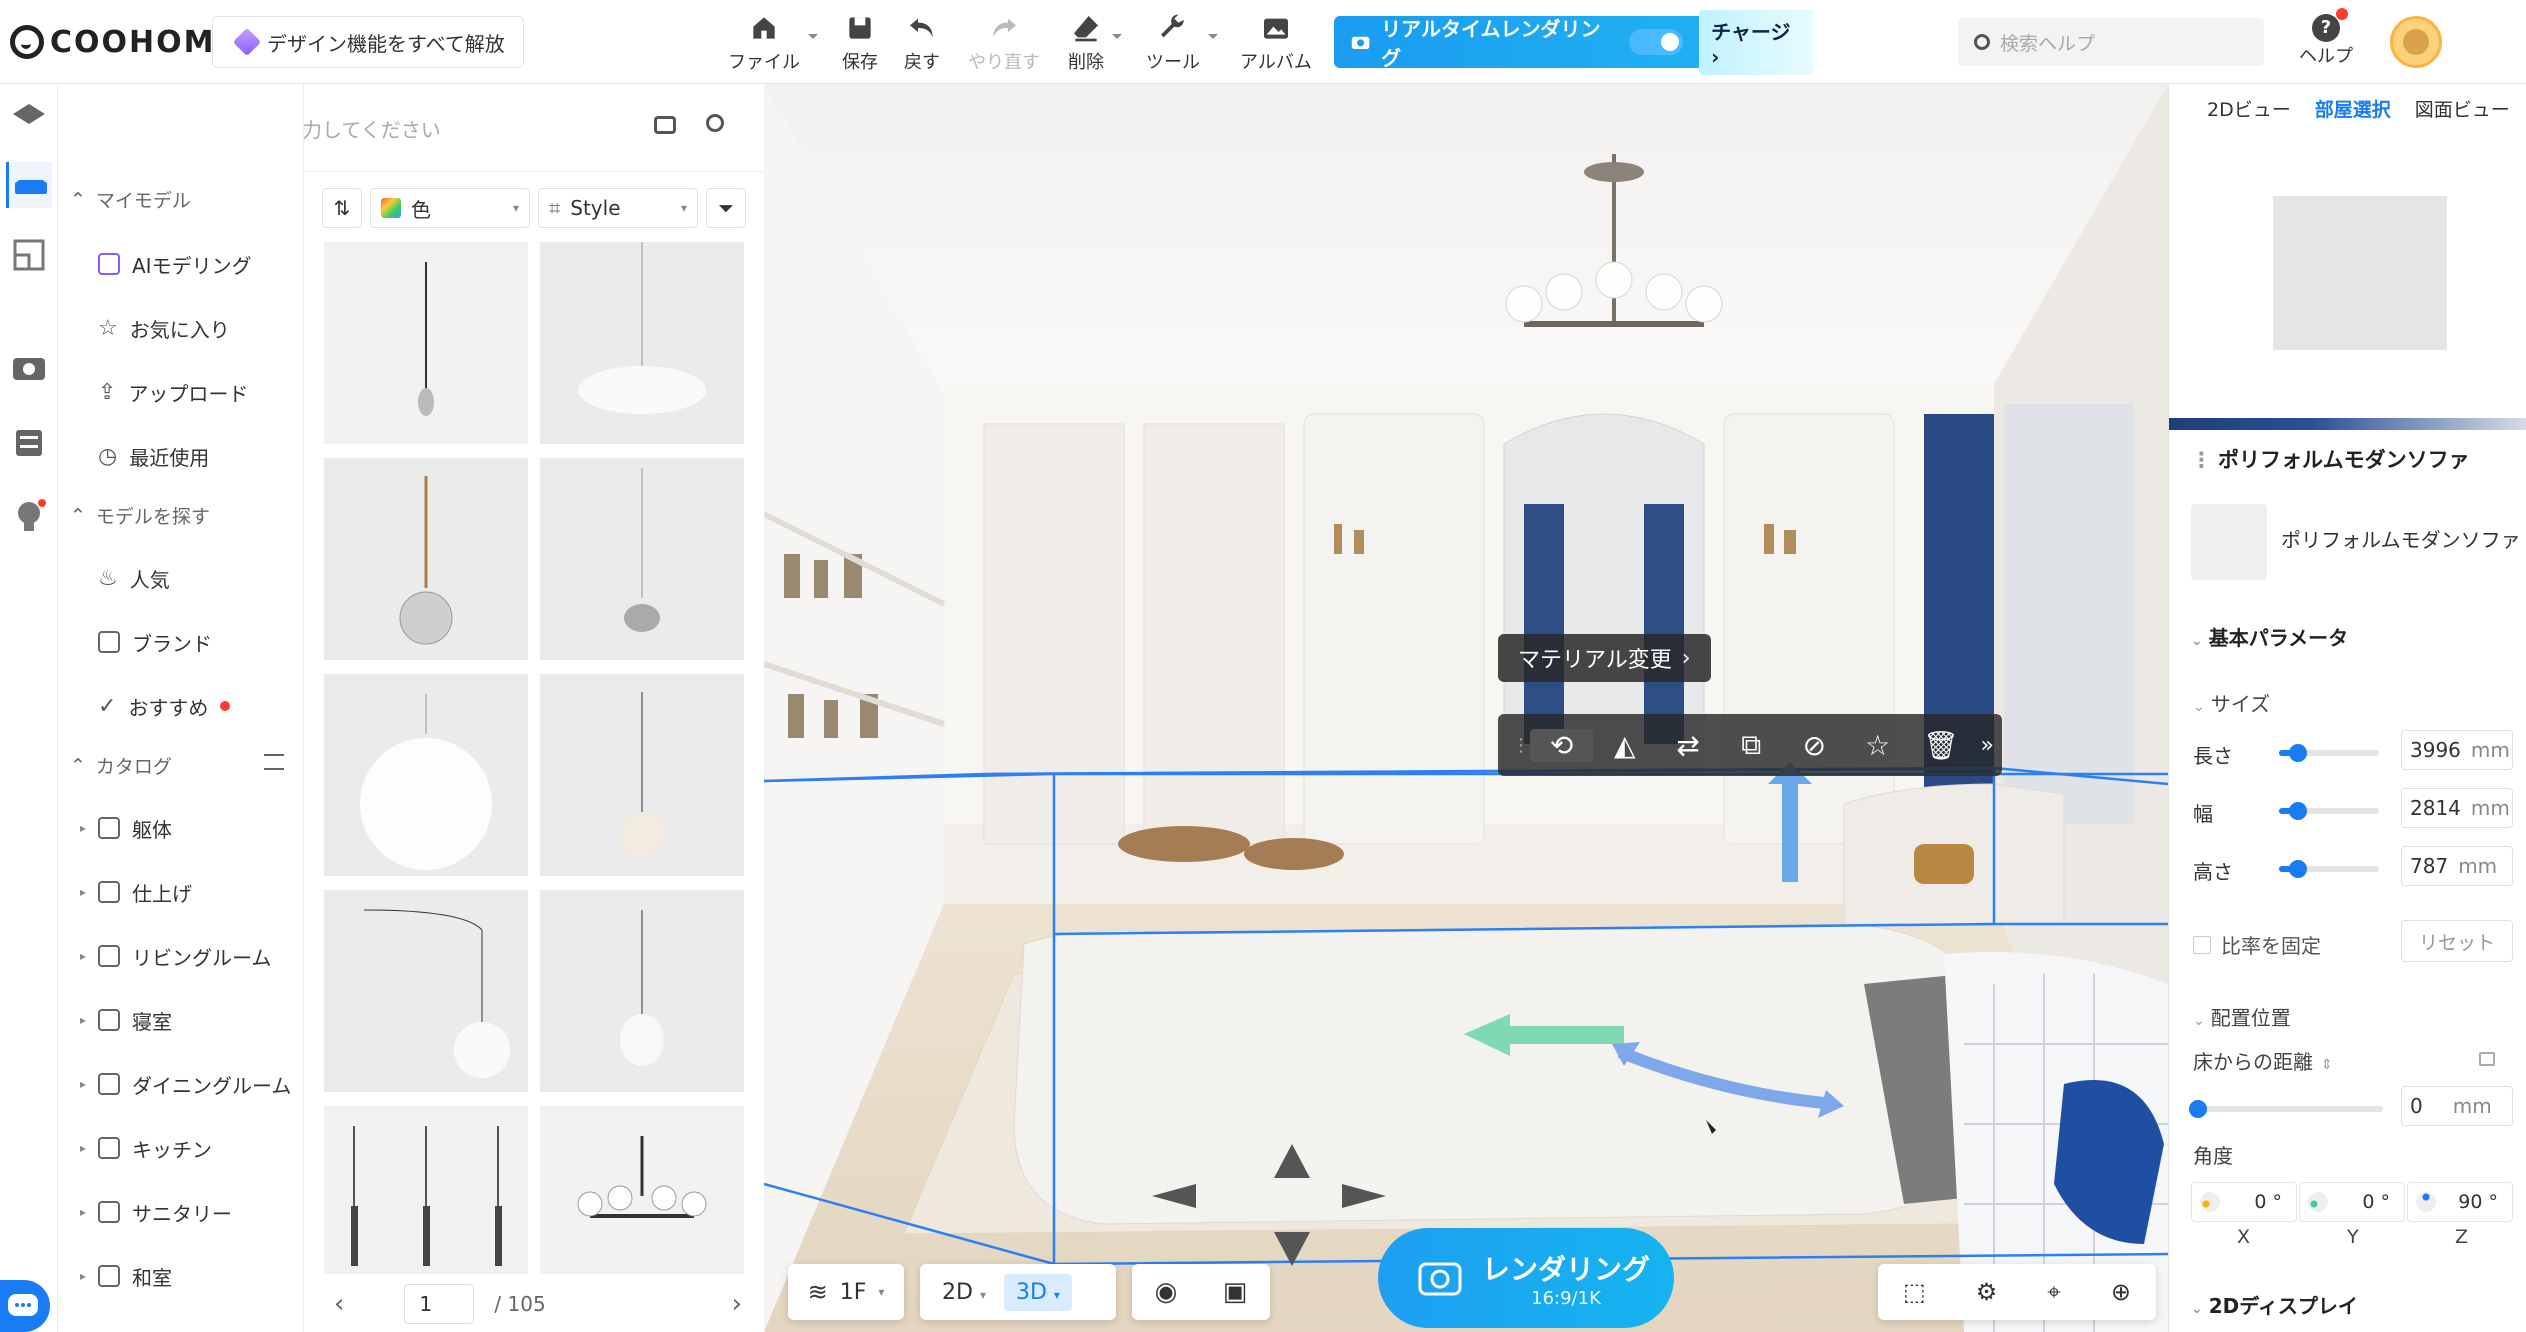  Describe the element at coordinates (113, 42) in the screenshot. I see `coohom-logo: COOHOM` at that location.